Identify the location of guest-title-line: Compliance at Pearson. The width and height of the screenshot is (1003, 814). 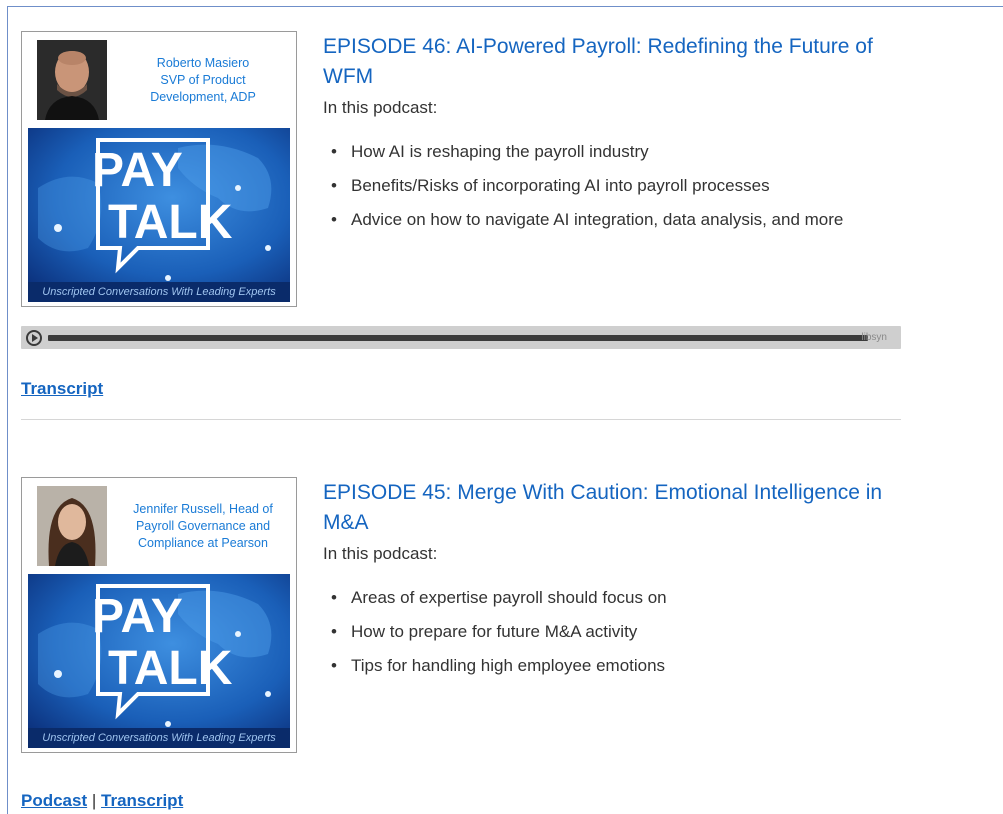
(203, 543).